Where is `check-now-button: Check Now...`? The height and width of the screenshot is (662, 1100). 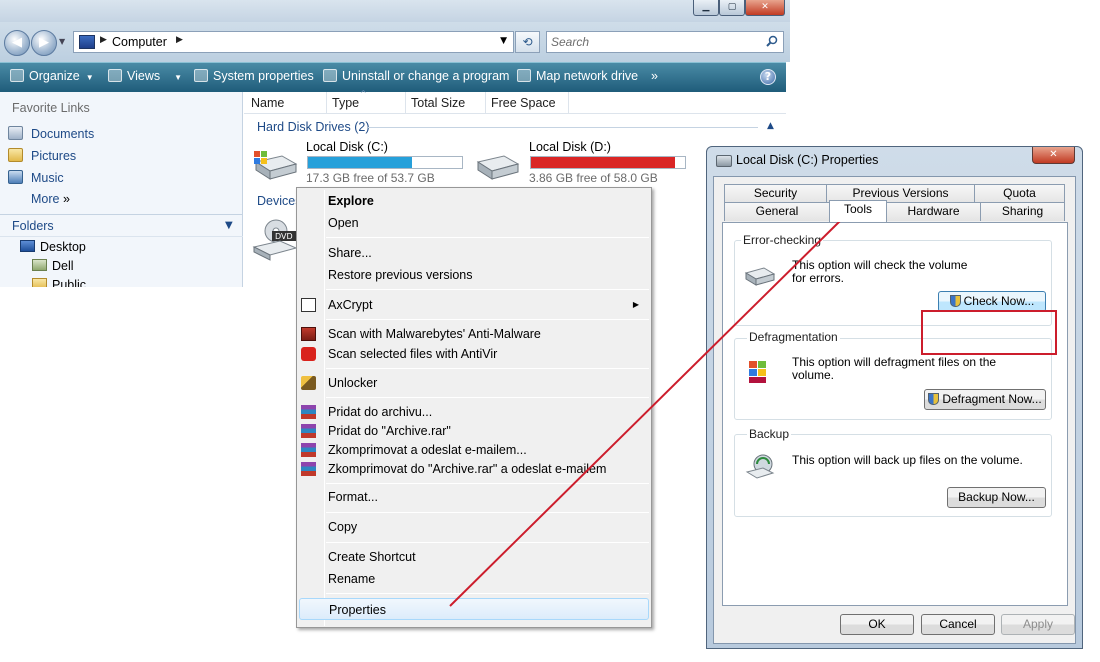 check-now-button: Check Now... is located at coordinates (992, 301).